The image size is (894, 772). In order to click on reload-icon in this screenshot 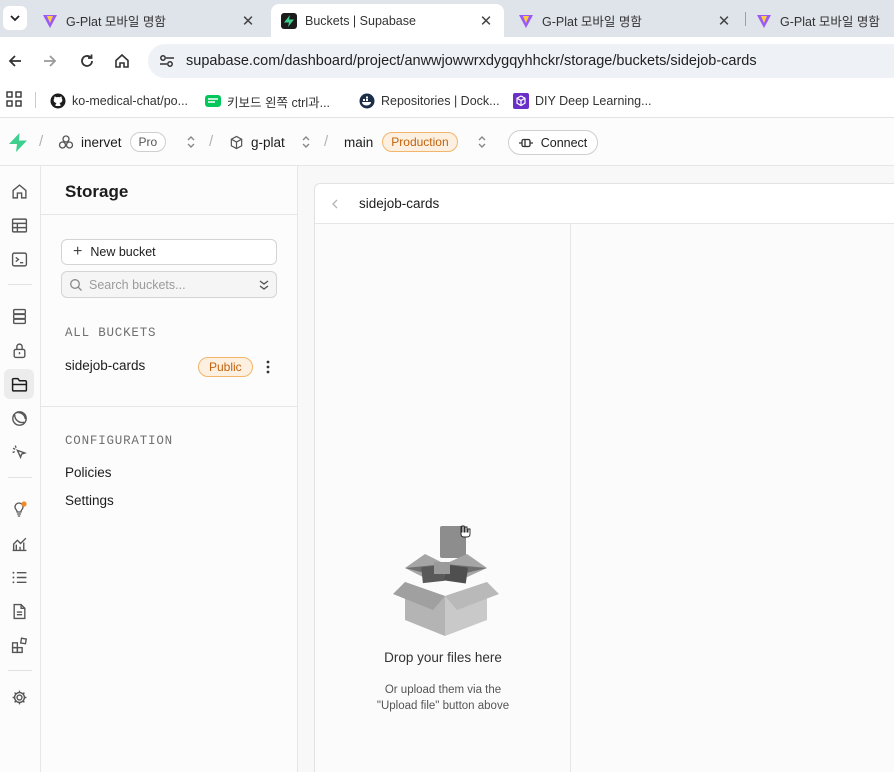, I will do `click(87, 60)`.